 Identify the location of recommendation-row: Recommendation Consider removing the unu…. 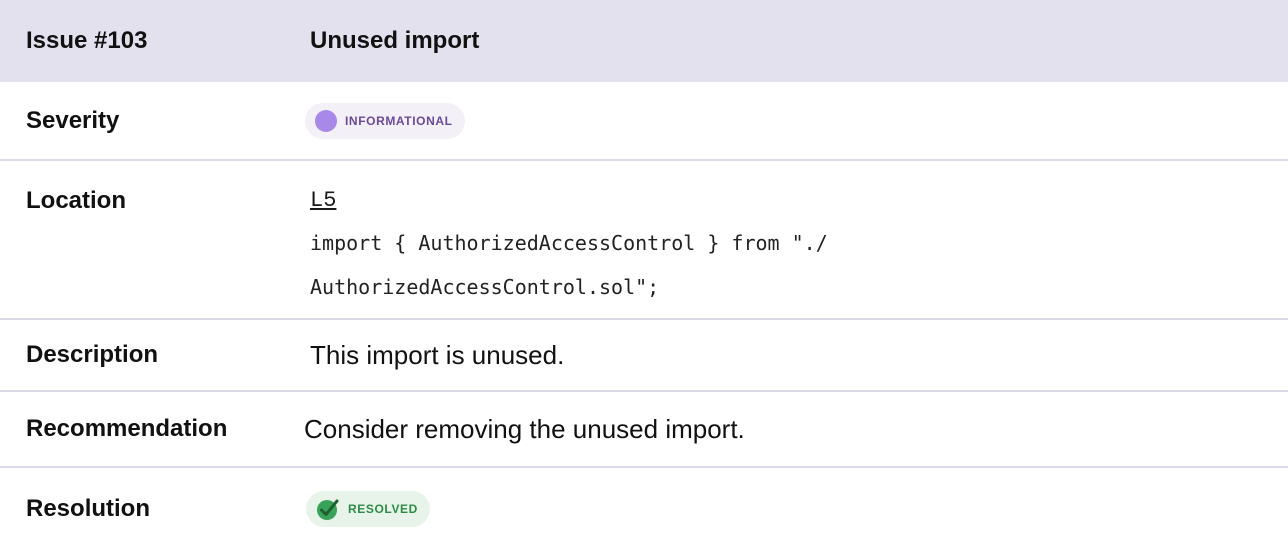
(644, 430).